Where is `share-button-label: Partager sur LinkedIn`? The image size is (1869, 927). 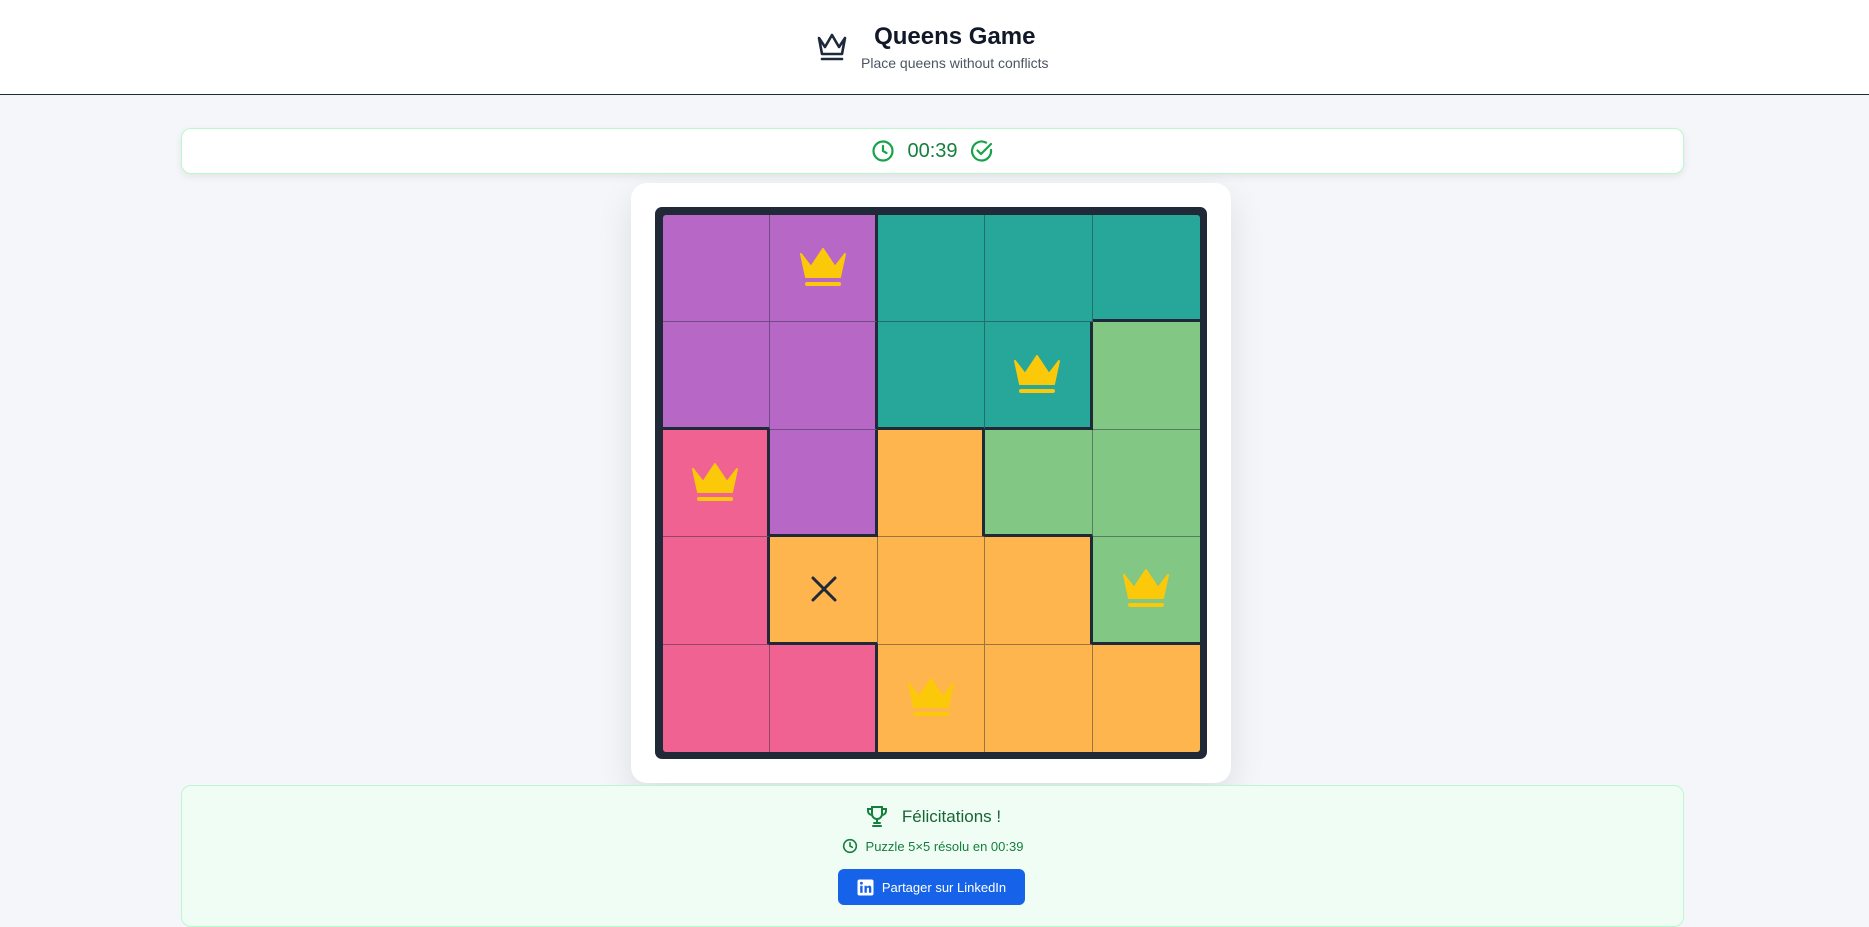
share-button-label: Partager sur LinkedIn is located at coordinates (944, 887).